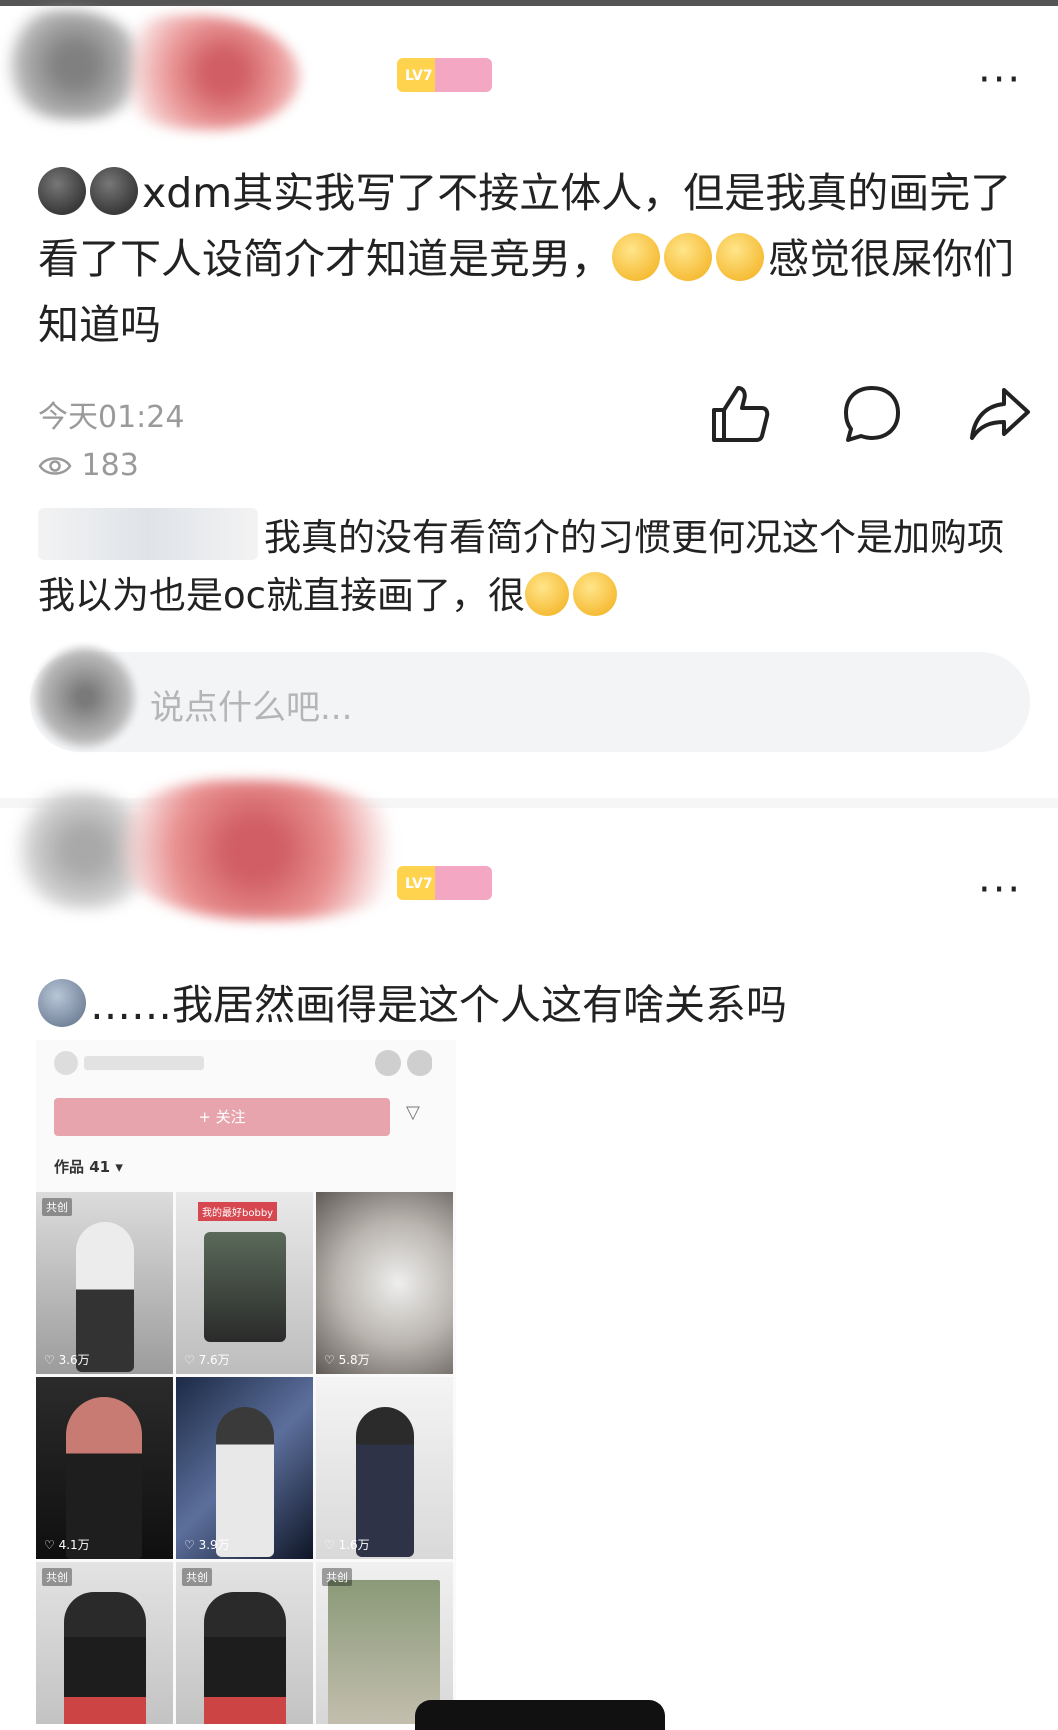 The image size is (1058, 1730). What do you see at coordinates (207, 1545) in the screenshot?
I see `work-likes: ♡ 3.9万` at bounding box center [207, 1545].